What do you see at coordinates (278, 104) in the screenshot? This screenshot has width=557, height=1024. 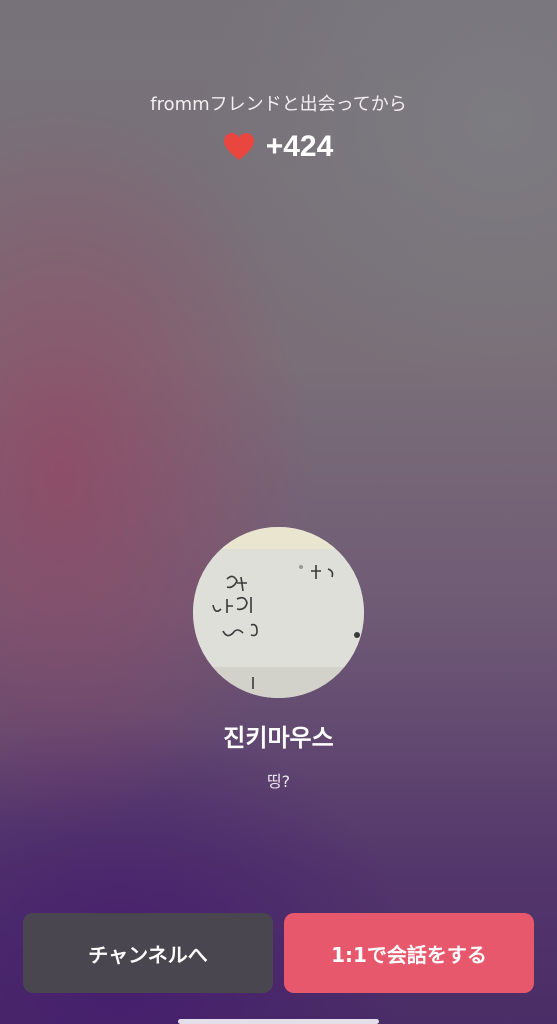 I see `header-caption: frommフレンドと出会ってから` at bounding box center [278, 104].